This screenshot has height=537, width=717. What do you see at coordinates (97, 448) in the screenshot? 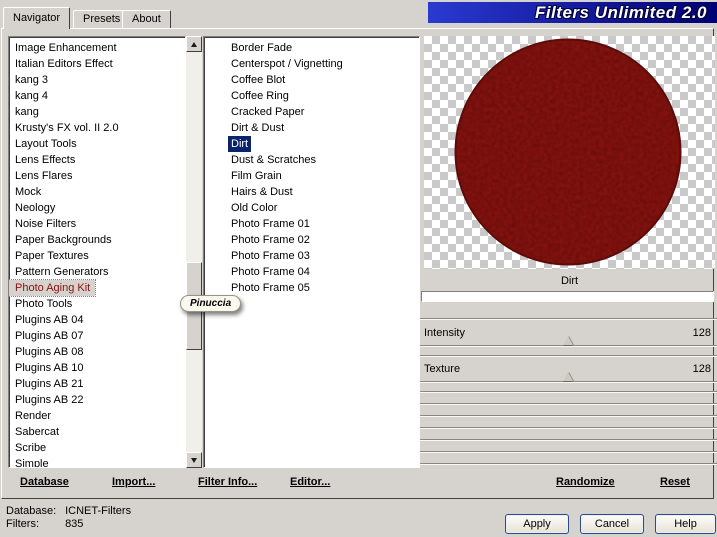
I see `category-item: Scribe` at bounding box center [97, 448].